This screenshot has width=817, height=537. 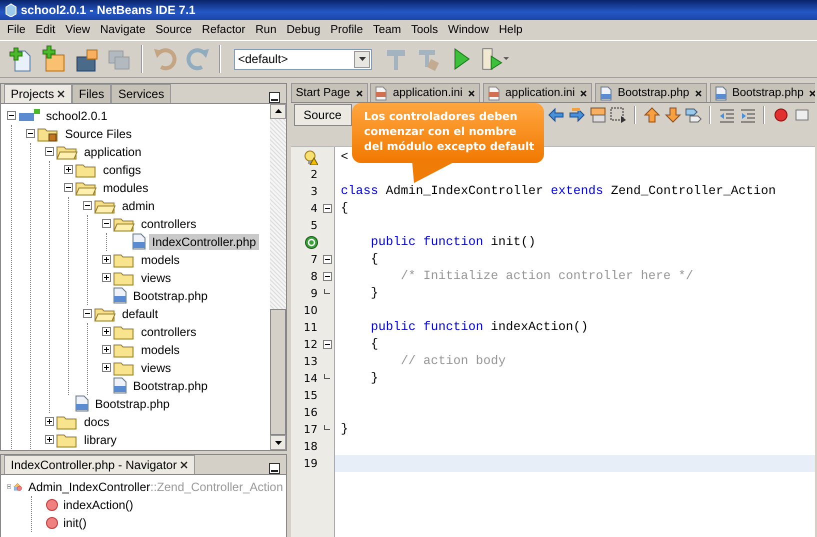 I want to click on config-dropdown: <default>, so click(x=303, y=59).